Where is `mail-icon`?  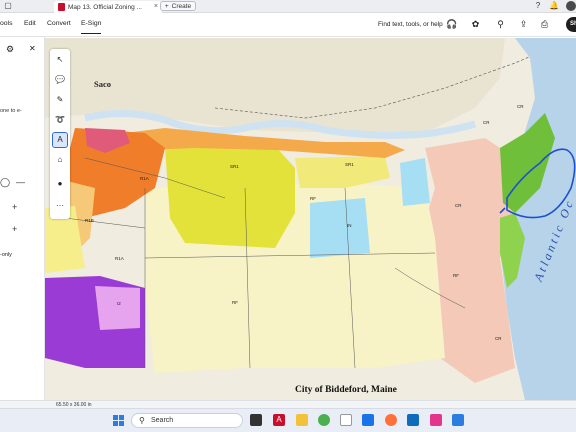 mail-icon is located at coordinates (368, 420).